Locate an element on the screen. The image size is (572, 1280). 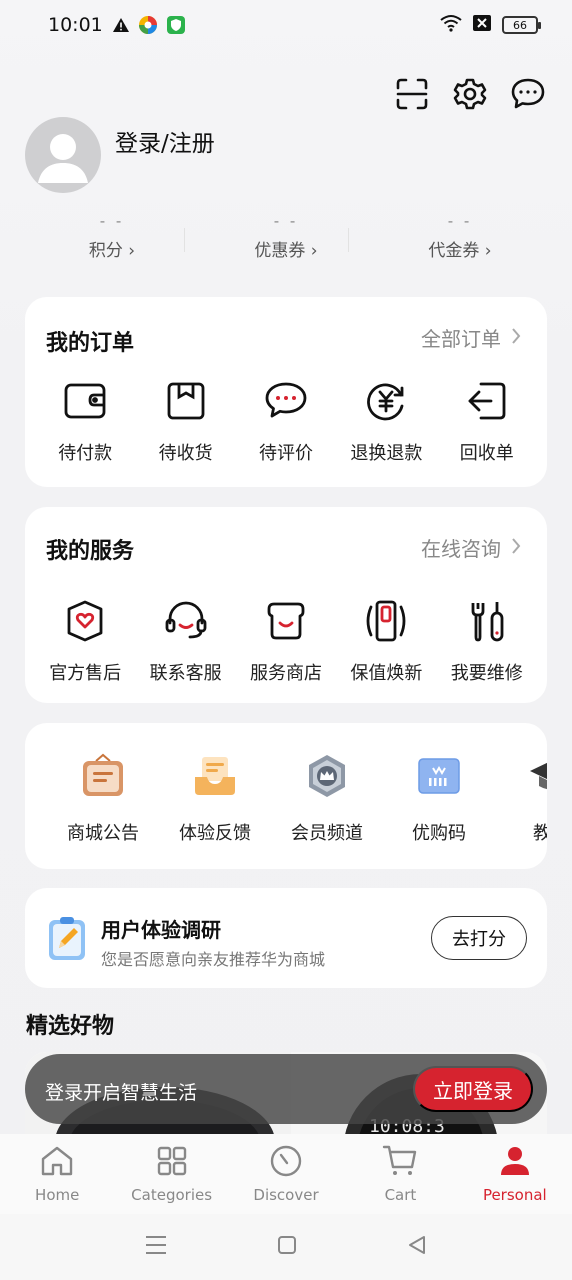
service-label: 我要维修 is located at coordinates (486, 673).